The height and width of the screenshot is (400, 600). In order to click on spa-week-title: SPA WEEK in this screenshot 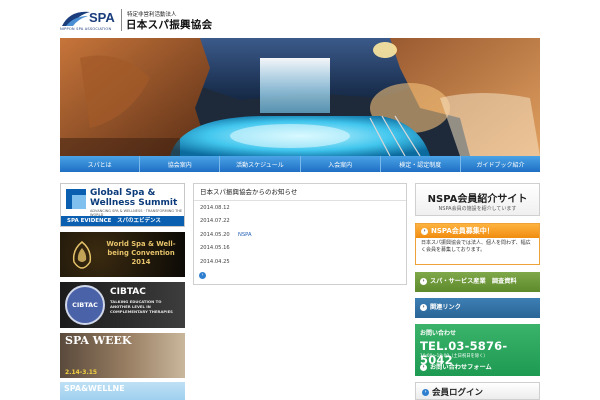, I will do `click(98, 340)`.